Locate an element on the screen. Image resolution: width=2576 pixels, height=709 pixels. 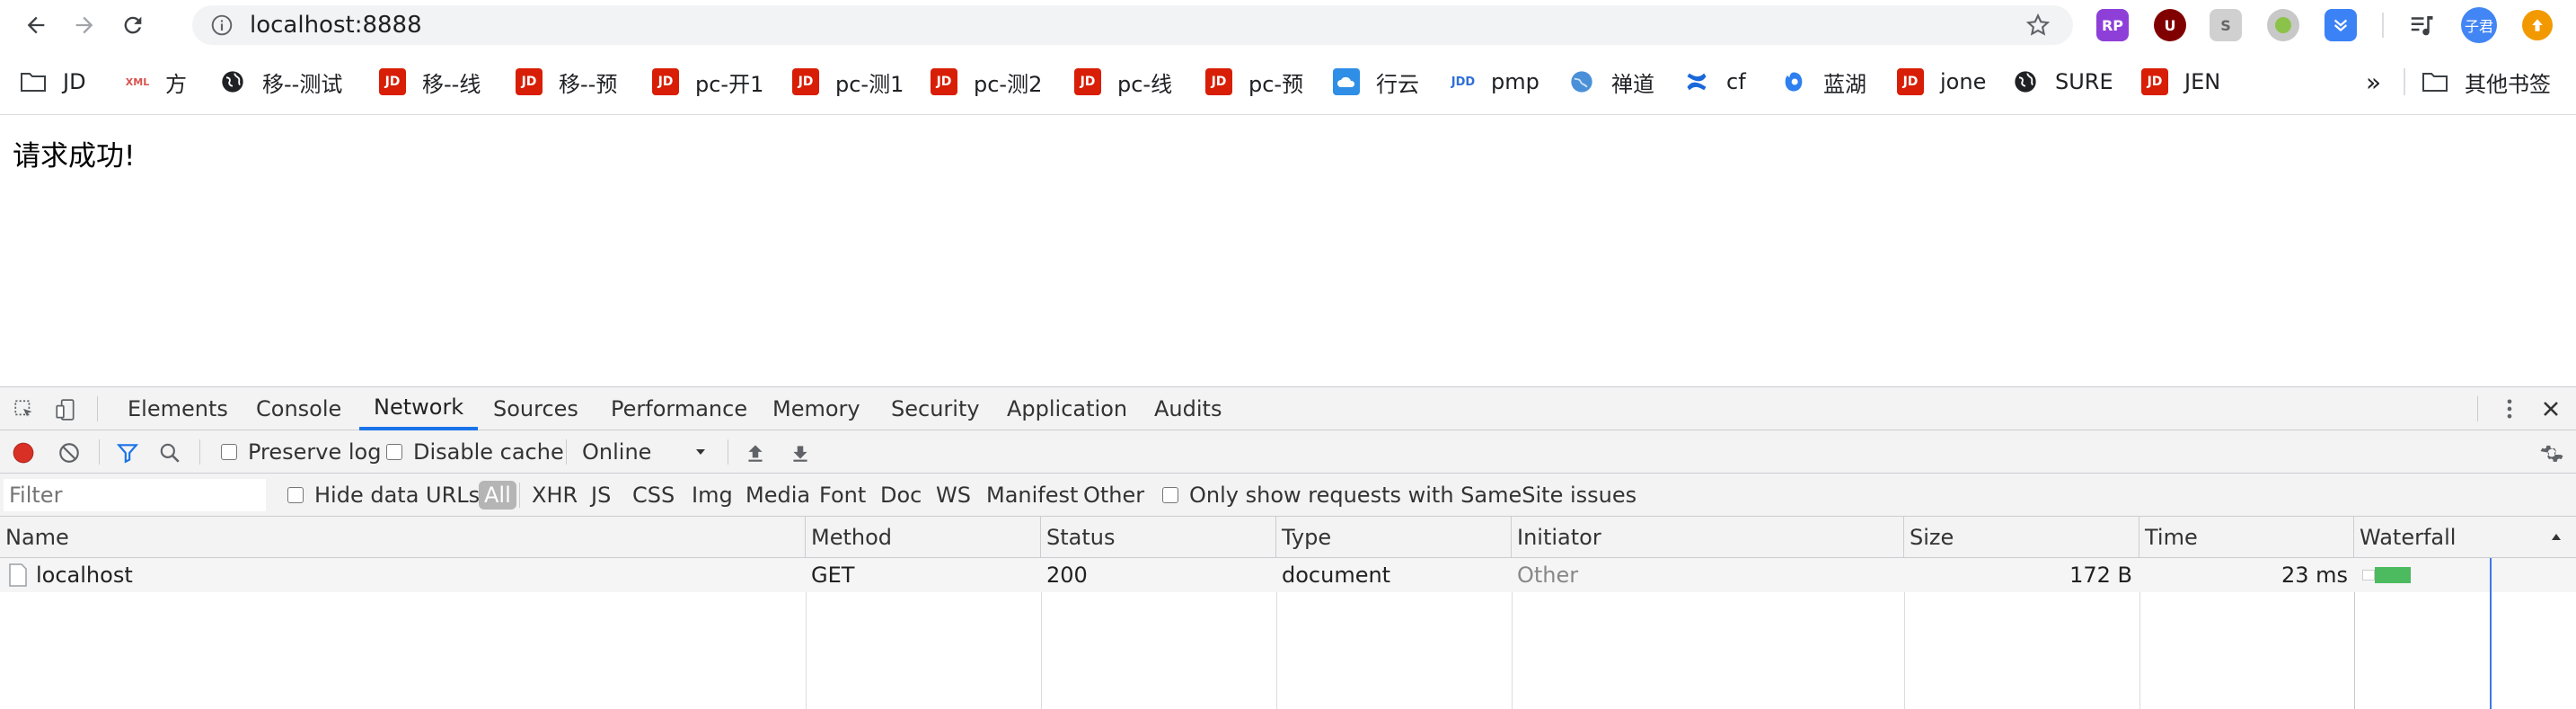
bookmark-item: JD 移--预 is located at coordinates (566, 81).